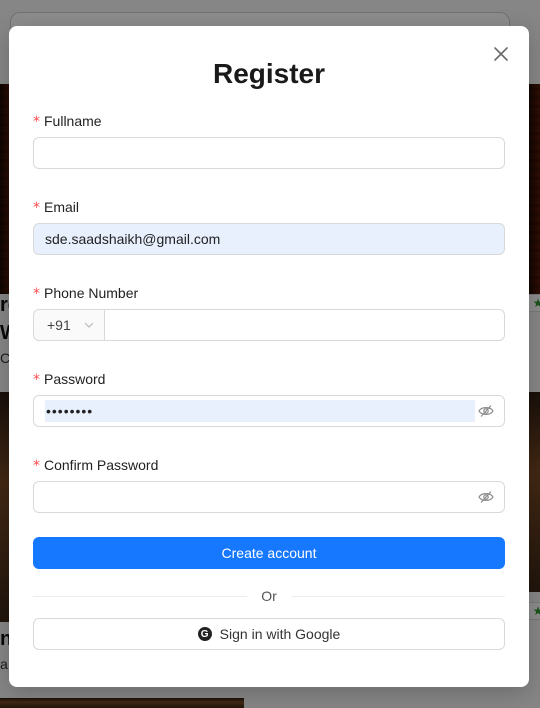 The height and width of the screenshot is (708, 540). What do you see at coordinates (91, 293) in the screenshot?
I see `phone-label-text: Phone Number` at bounding box center [91, 293].